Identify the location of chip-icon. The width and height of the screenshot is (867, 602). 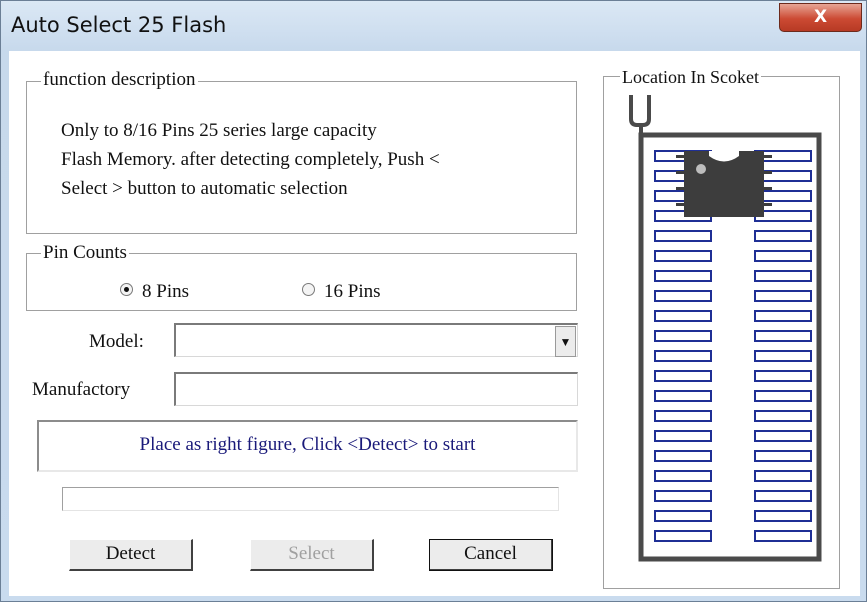
(724, 184).